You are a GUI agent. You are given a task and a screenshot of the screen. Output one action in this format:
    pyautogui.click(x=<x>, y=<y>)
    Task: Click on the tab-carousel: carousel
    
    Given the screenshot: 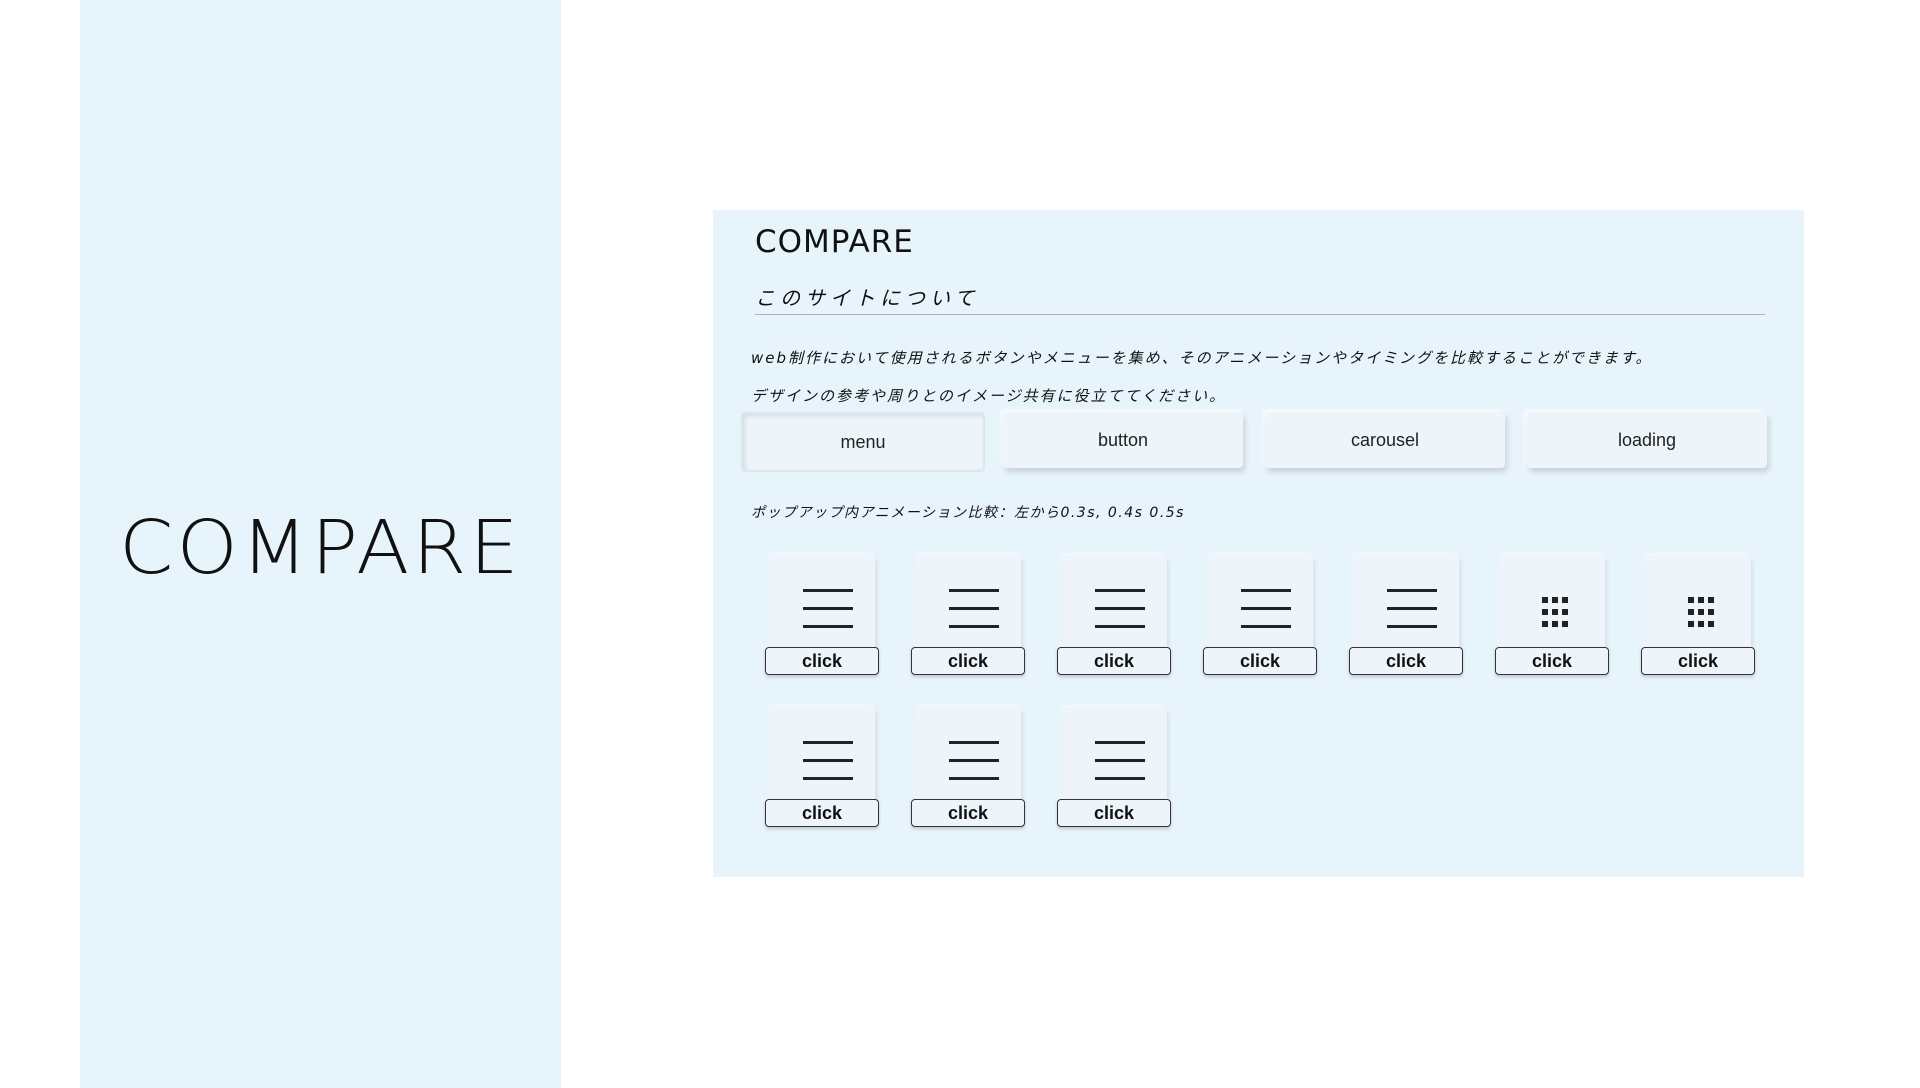 What is the action you would take?
    pyautogui.click(x=1385, y=440)
    